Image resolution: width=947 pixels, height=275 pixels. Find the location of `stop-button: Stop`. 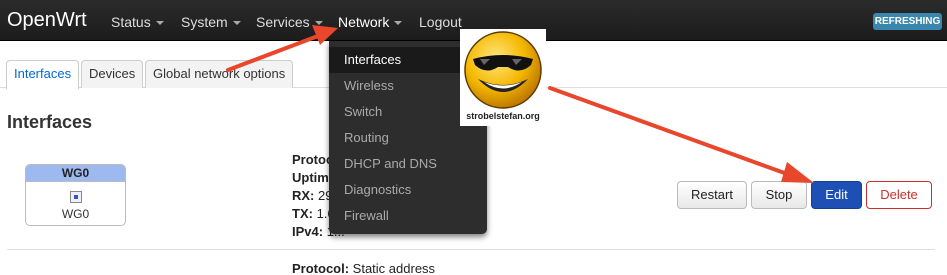

stop-button: Stop is located at coordinates (779, 195).